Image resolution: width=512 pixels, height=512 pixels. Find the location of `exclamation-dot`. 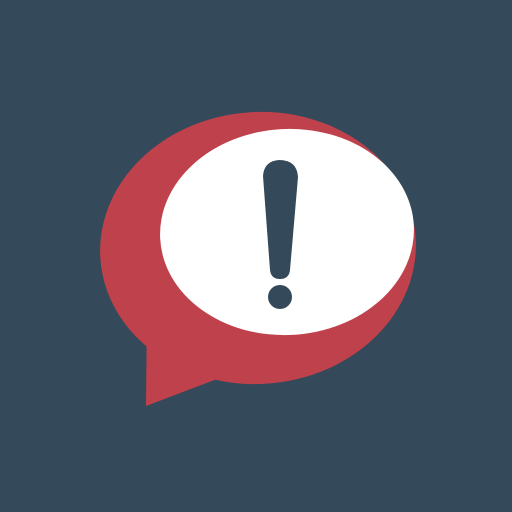

exclamation-dot is located at coordinates (280, 297).